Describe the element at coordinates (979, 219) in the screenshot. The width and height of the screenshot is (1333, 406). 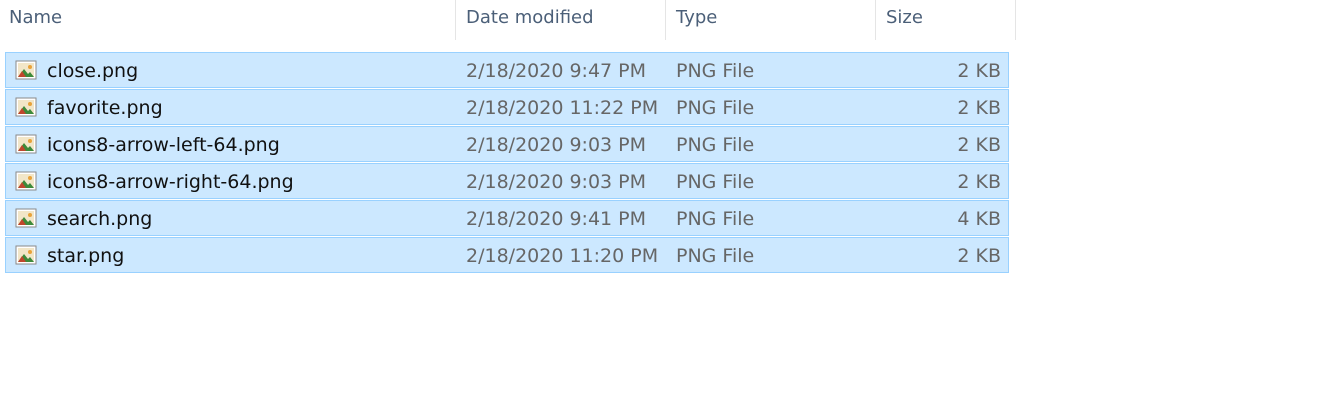
I see `file-size: 4 KB` at that location.